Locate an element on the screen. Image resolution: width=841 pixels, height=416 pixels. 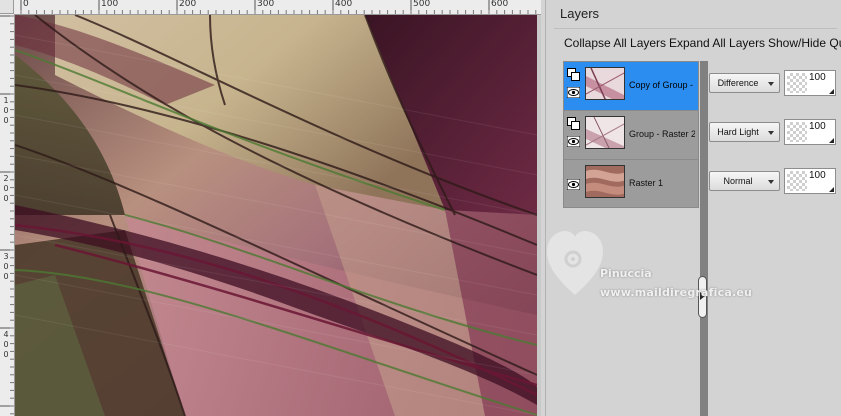
splitter-arrow-icon is located at coordinates (702, 296).